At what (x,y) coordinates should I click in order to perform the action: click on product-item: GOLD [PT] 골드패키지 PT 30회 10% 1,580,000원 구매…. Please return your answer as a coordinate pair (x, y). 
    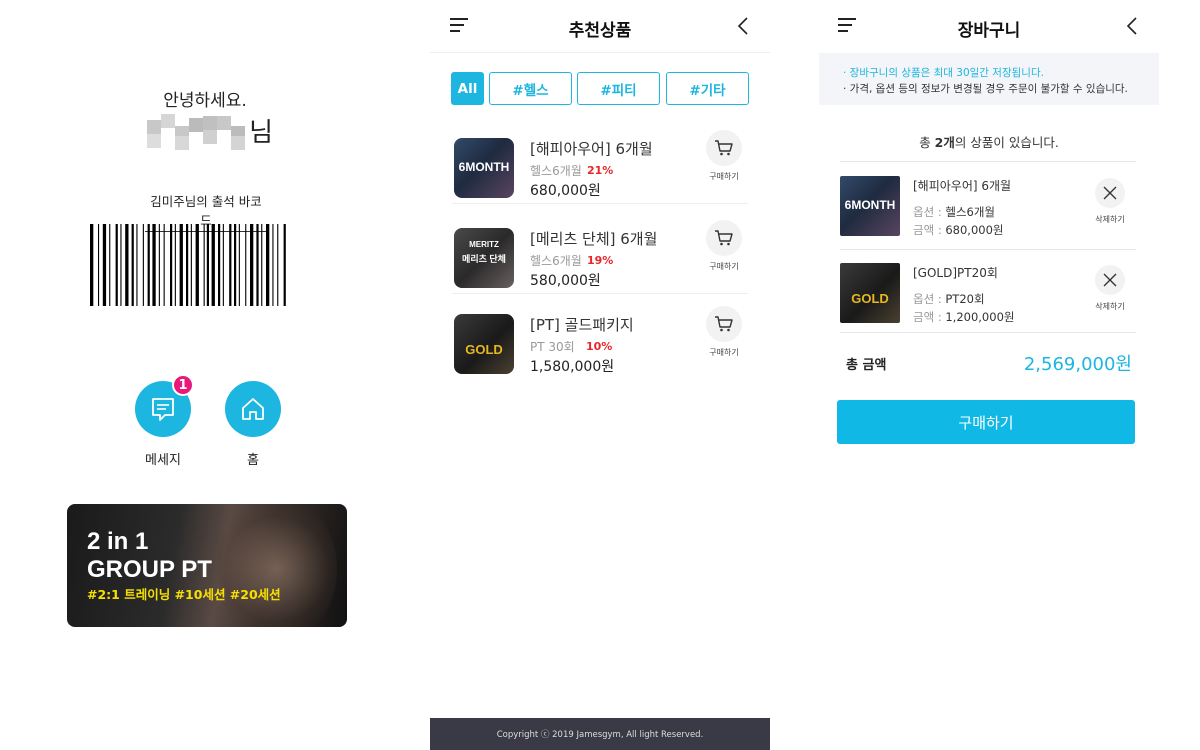
    Looking at the image, I should click on (600, 335).